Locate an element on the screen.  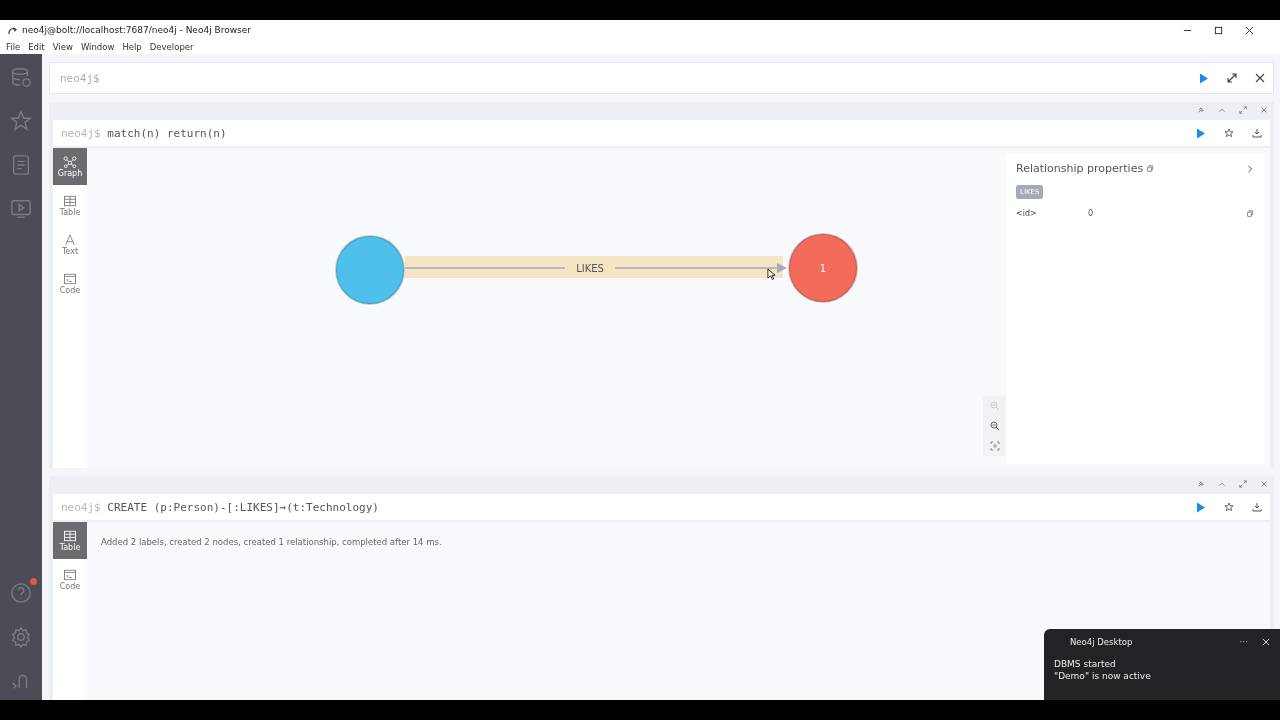
fit-icon is located at coordinates (994, 446).